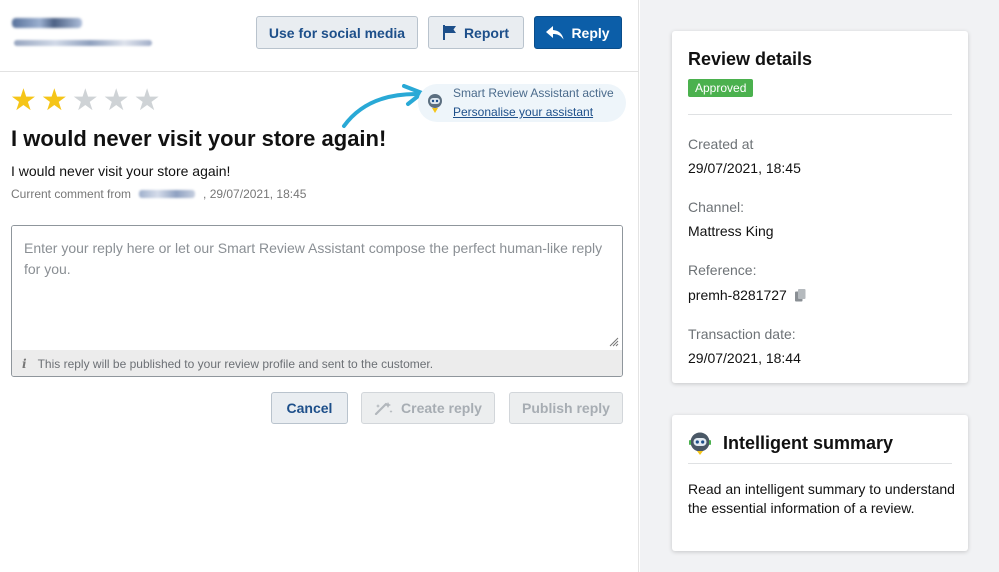 The image size is (999, 572). Describe the element at coordinates (441, 408) in the screenshot. I see `create-reply-label: Create reply` at that location.